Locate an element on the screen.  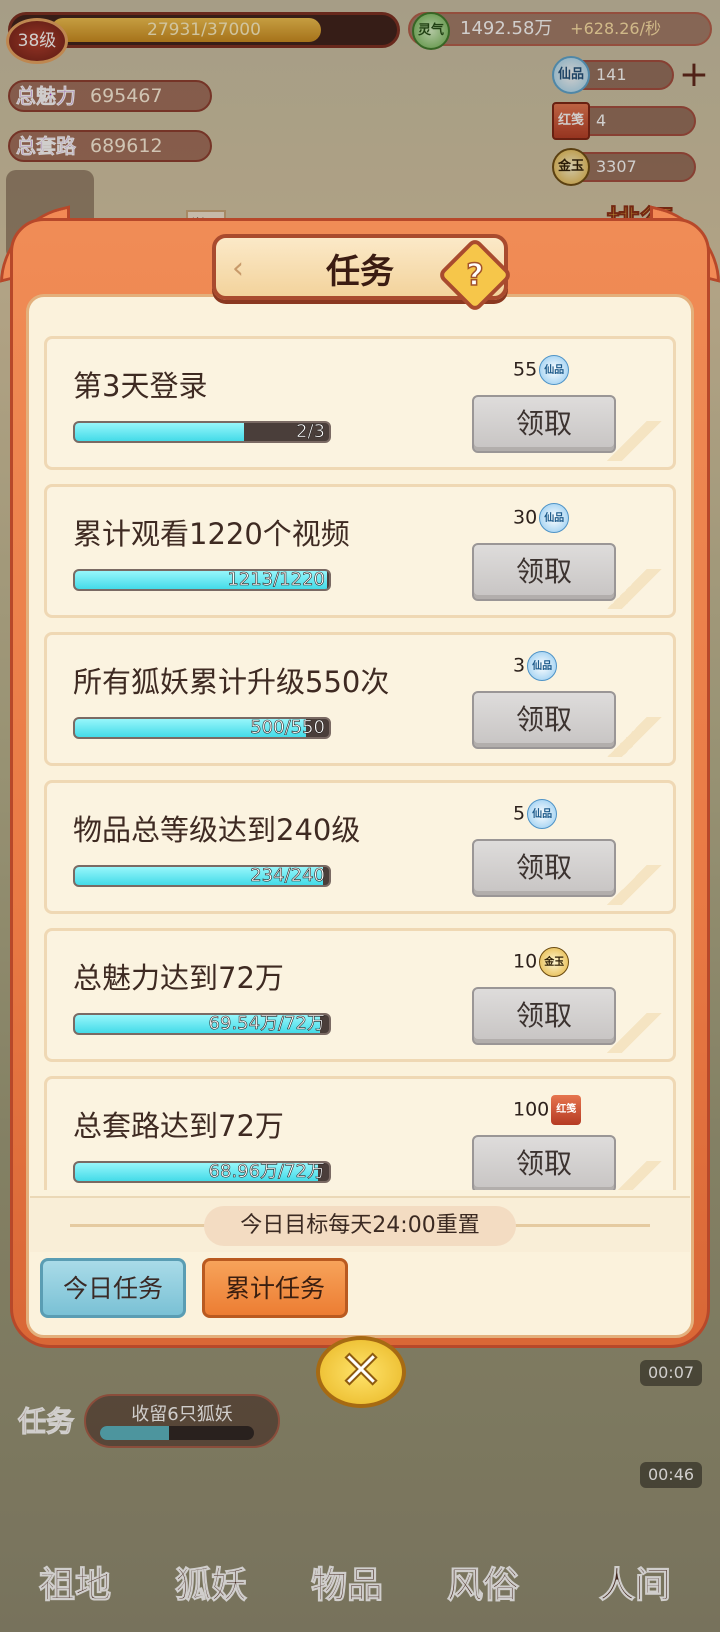
reward-amount: 100 is located at coordinates (531, 1109).